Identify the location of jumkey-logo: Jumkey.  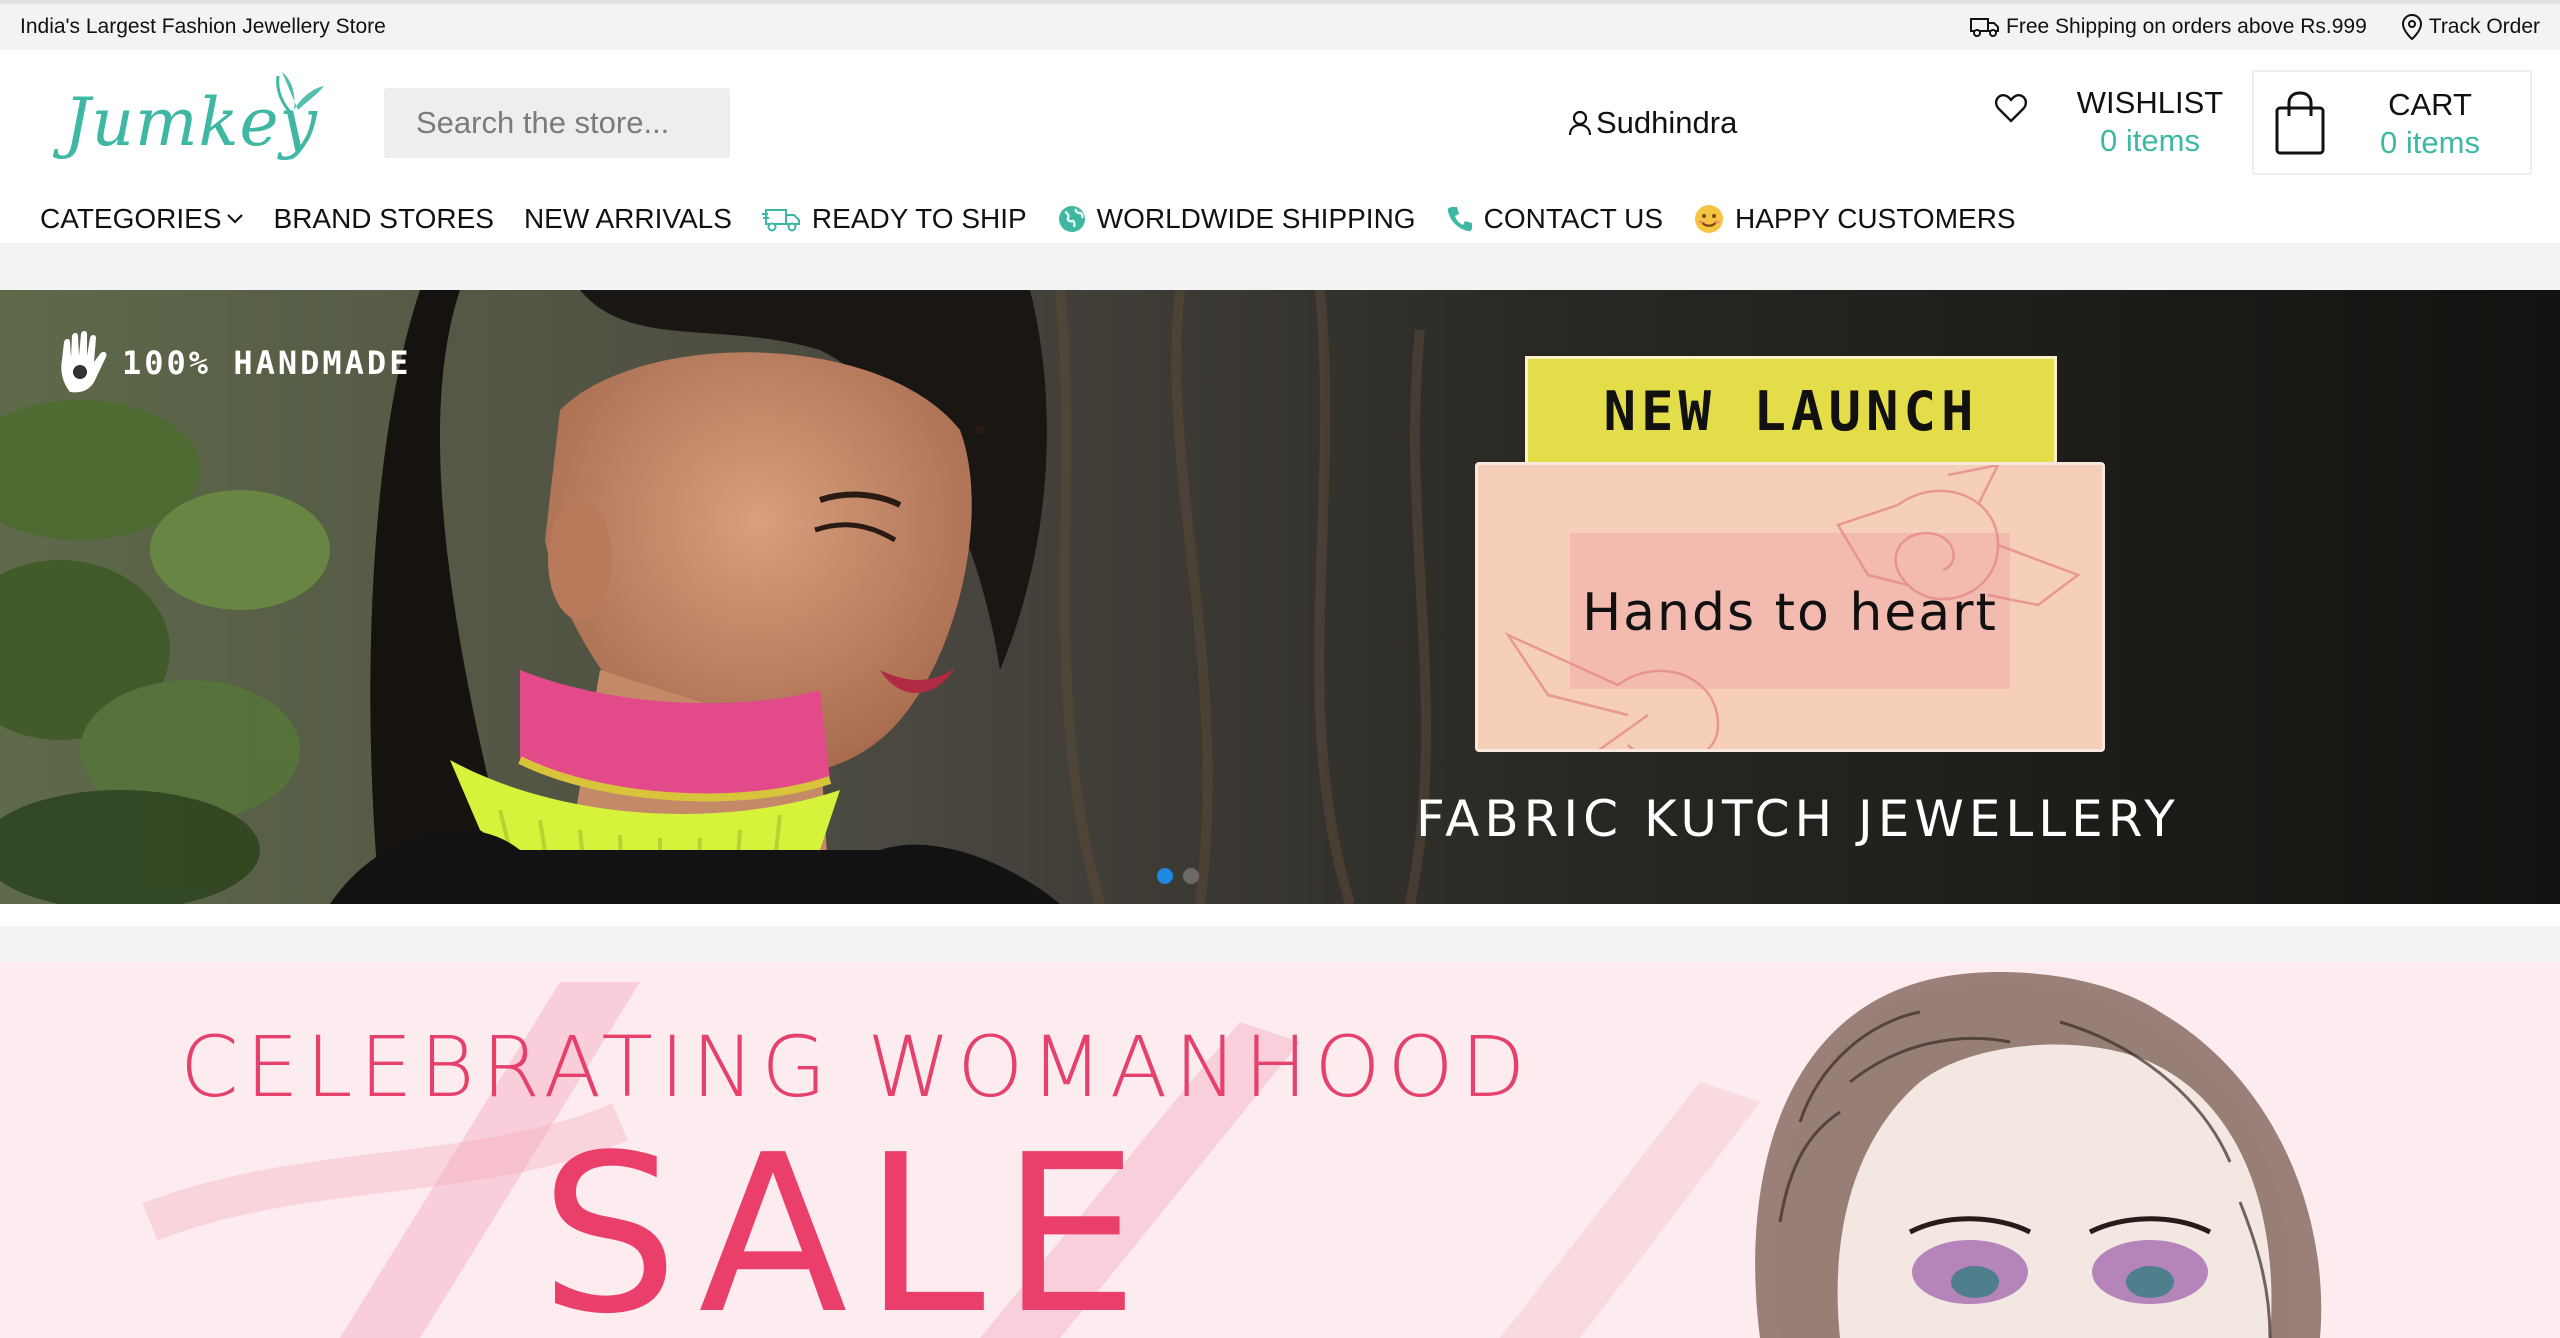
(199, 125).